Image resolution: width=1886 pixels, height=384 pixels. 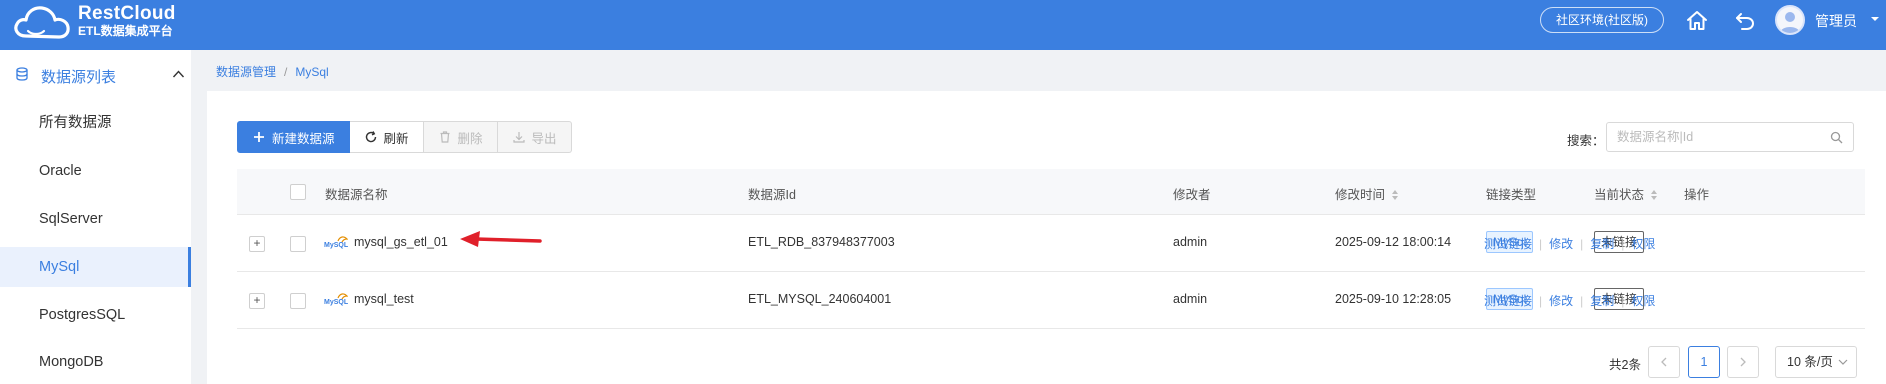 I want to click on column-header-actions: 操作, so click(x=1697, y=195).